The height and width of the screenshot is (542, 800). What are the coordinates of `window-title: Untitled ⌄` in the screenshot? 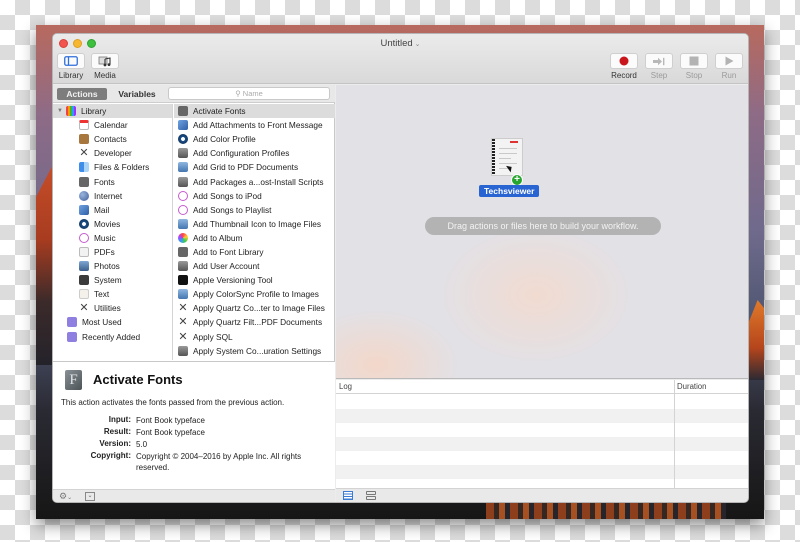 It's located at (400, 43).